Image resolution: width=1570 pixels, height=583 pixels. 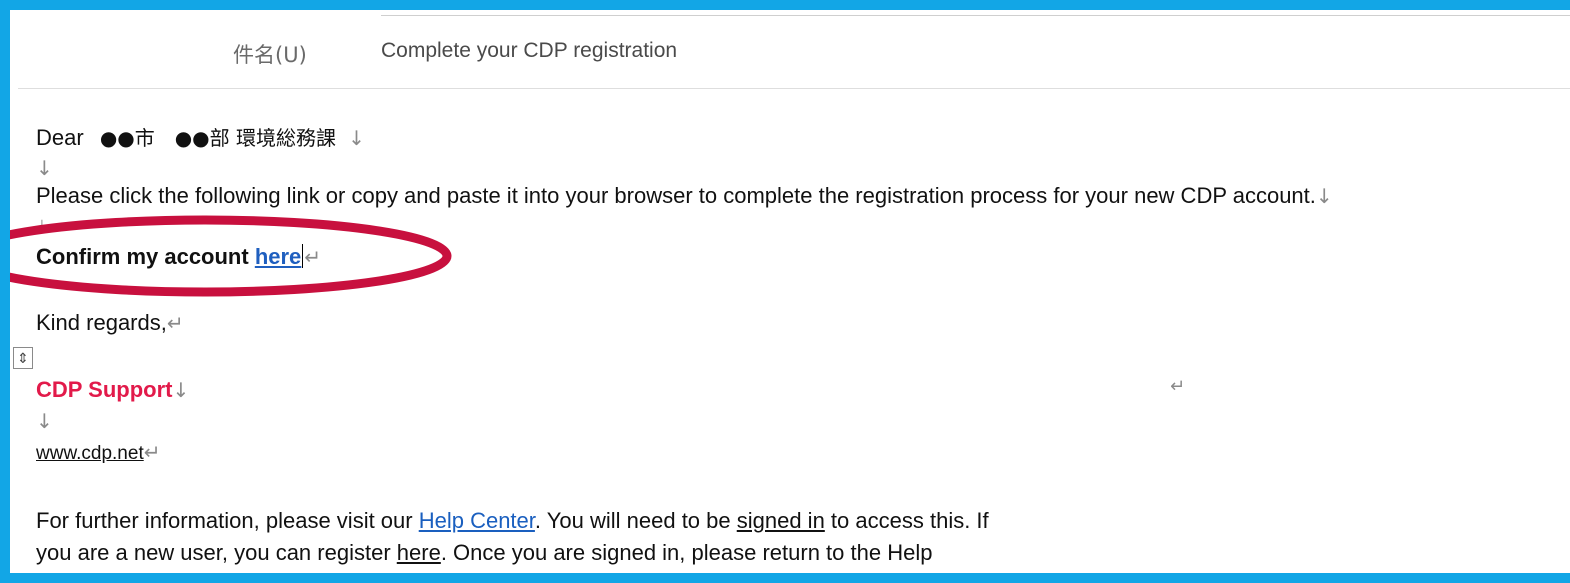 I want to click on table-move-handle-icon: ⇕, so click(x=23, y=358).